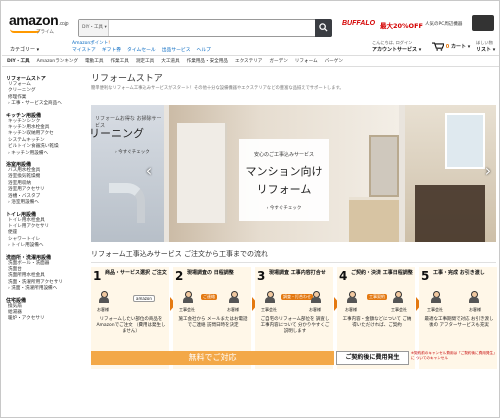 The height and width of the screenshot is (418, 500). I want to click on sidebar-more-link: › 工事・サービス全商品へ, so click(46, 104).